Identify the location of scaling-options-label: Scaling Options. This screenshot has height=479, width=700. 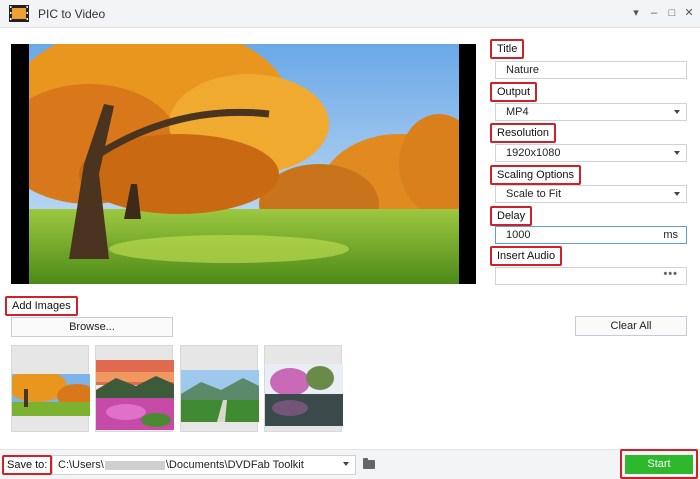
(536, 175).